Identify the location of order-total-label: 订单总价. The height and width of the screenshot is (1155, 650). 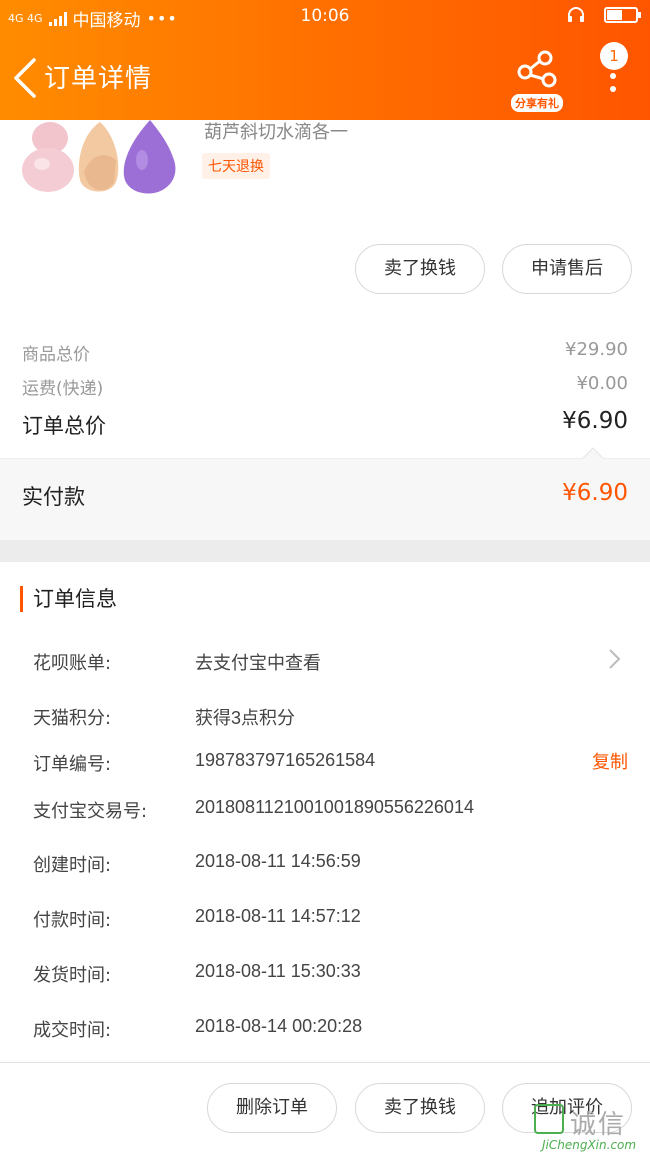
(64, 426).